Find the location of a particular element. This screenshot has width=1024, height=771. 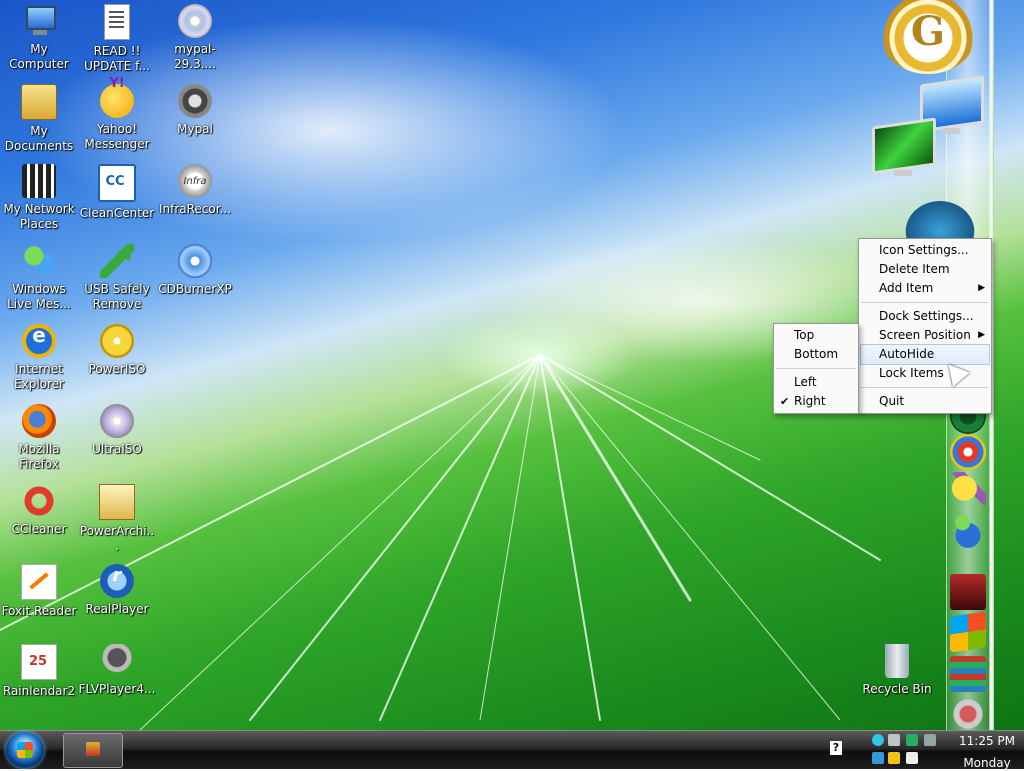

dock-yahoo-icon is located at coordinates (968, 490).